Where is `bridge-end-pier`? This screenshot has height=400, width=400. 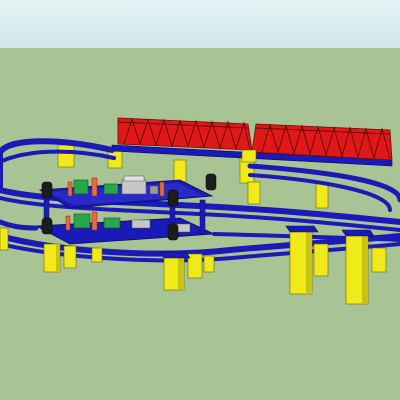 bridge-end-pier is located at coordinates (249, 156).